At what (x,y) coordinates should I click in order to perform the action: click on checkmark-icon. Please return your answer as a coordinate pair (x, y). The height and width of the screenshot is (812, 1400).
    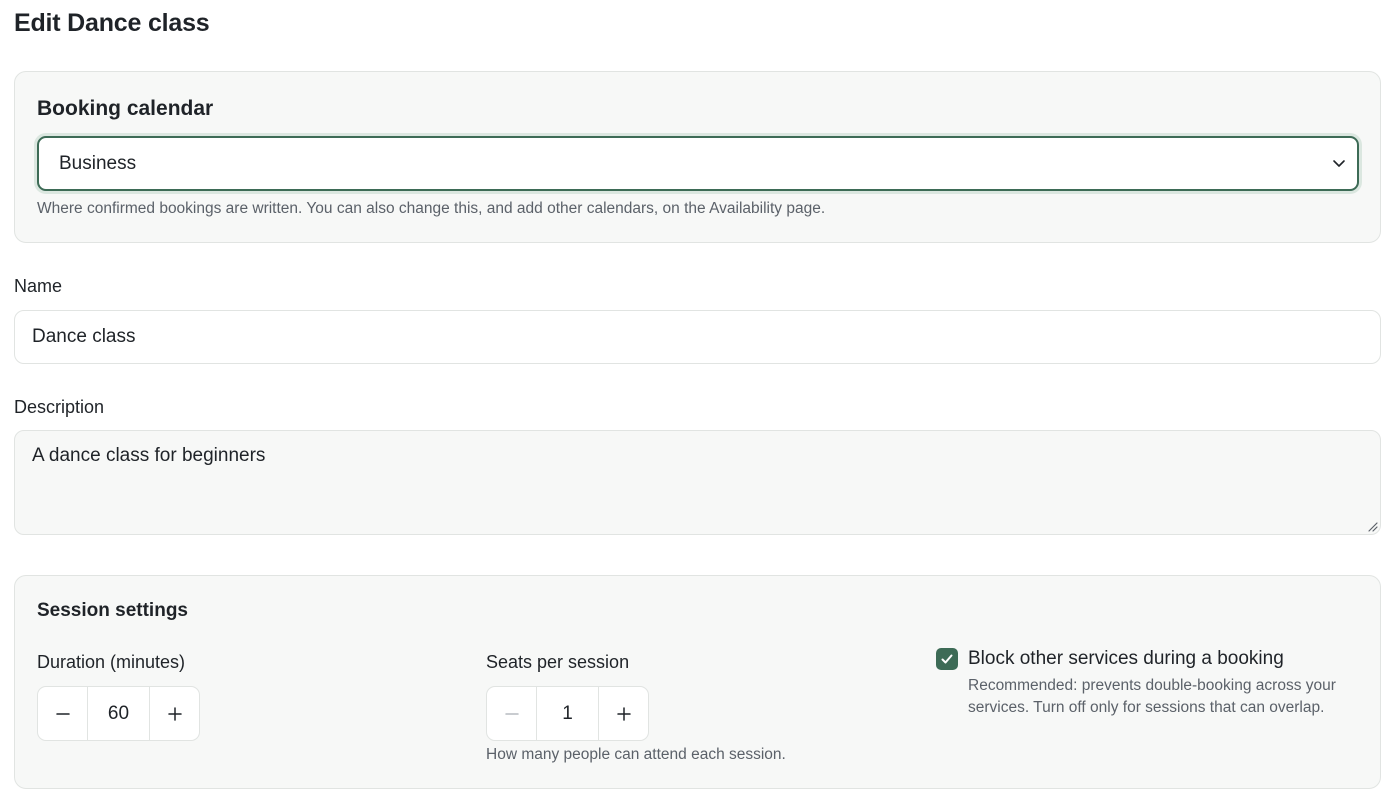
    Looking at the image, I should click on (947, 659).